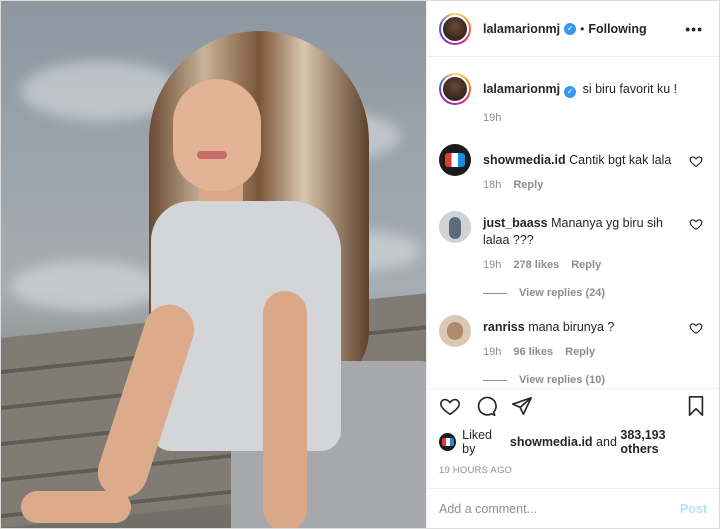  What do you see at coordinates (696, 406) in the screenshot?
I see `bookmark-icon` at bounding box center [696, 406].